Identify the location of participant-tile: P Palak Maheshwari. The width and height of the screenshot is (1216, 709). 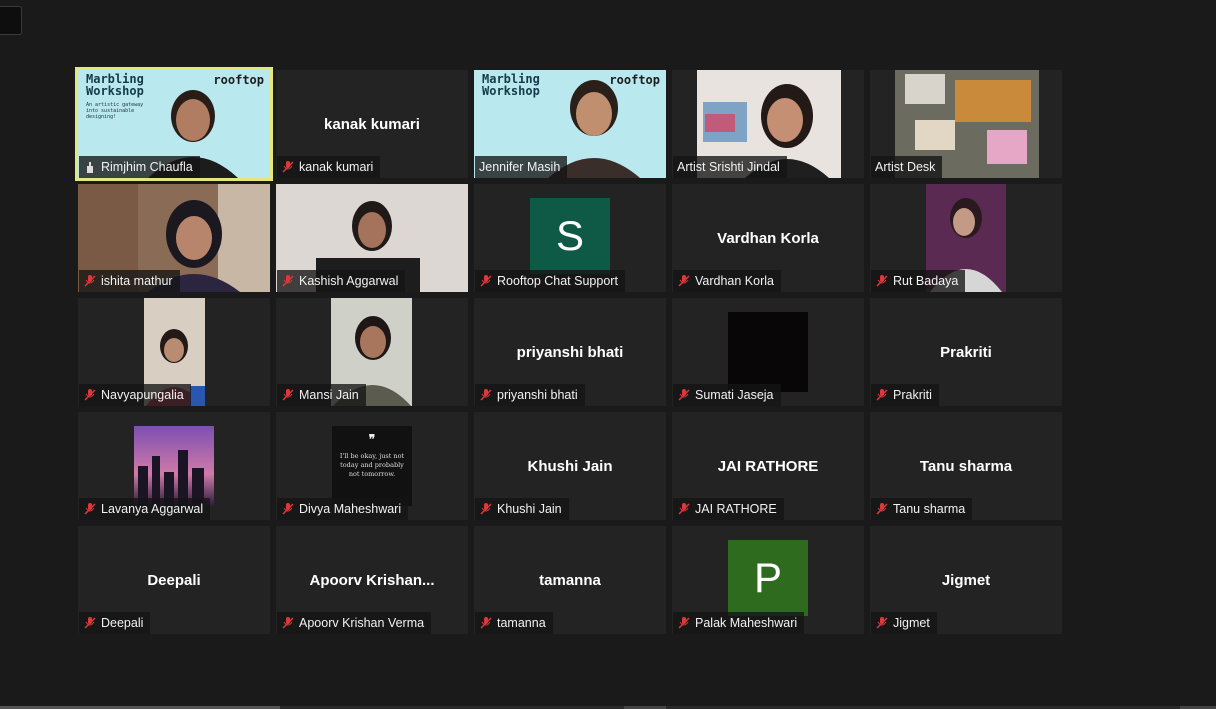
(768, 580).